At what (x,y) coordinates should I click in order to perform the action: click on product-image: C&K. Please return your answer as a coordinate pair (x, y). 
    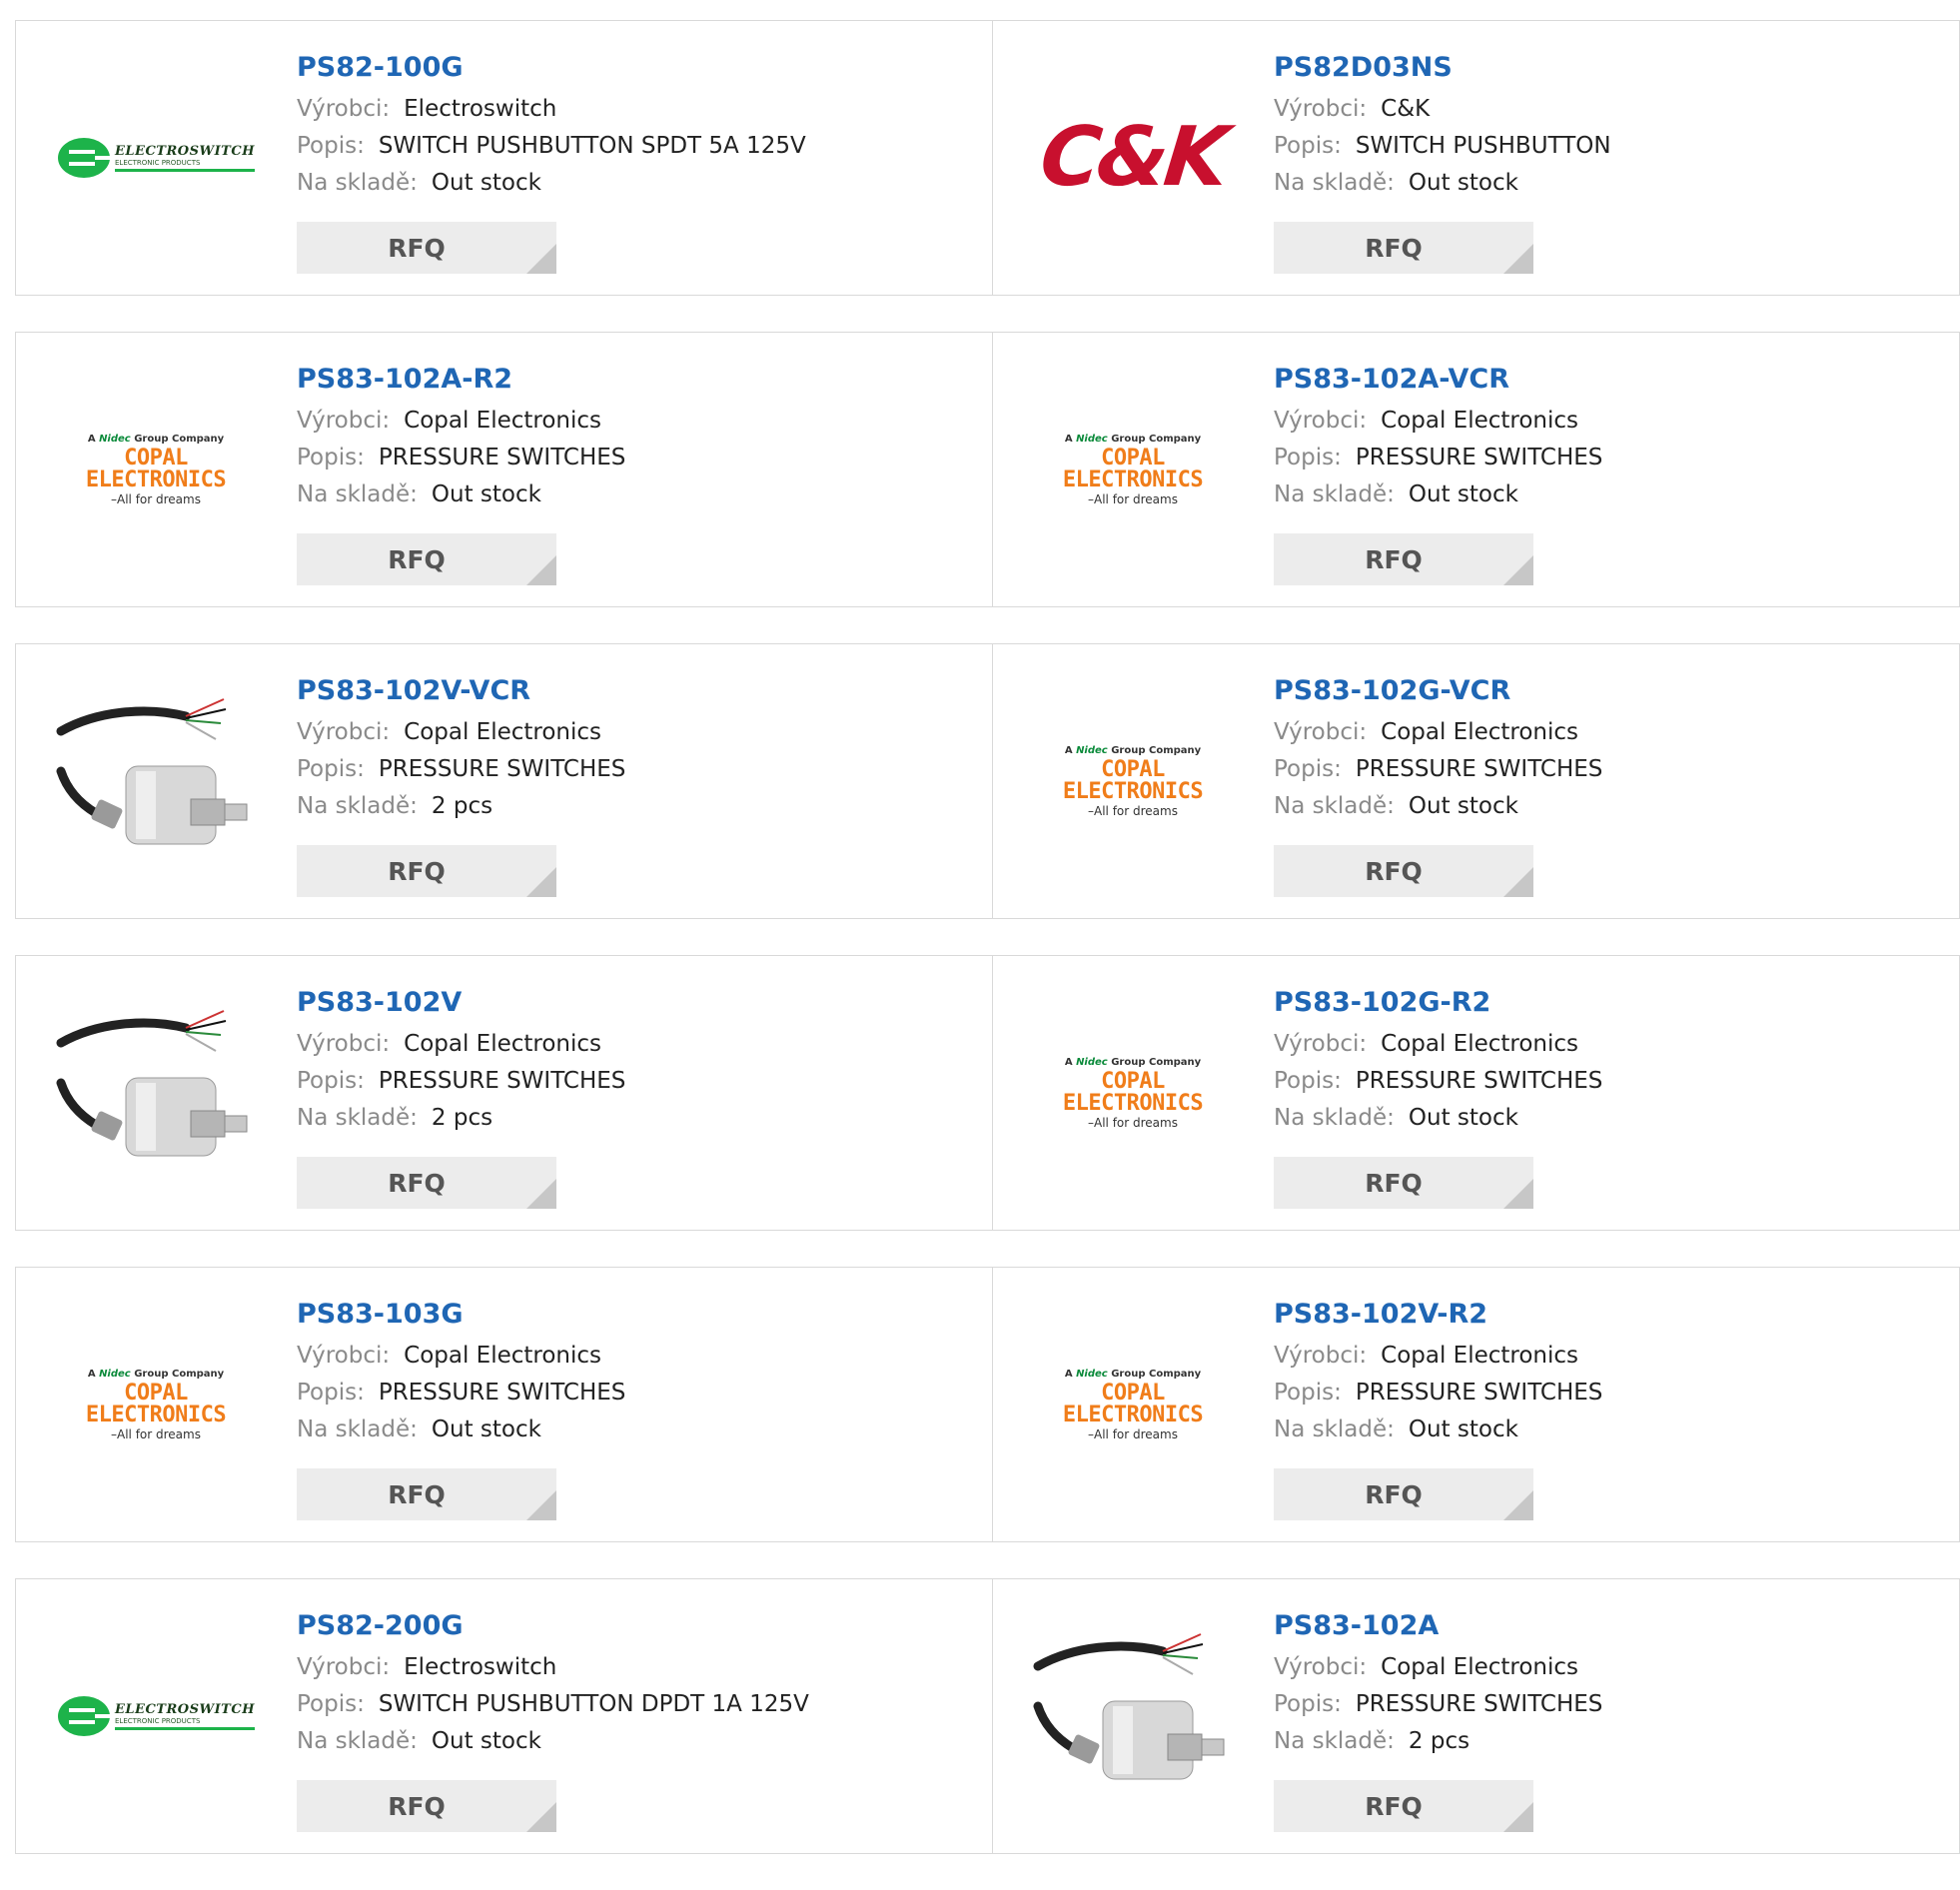
    Looking at the image, I should click on (1133, 158).